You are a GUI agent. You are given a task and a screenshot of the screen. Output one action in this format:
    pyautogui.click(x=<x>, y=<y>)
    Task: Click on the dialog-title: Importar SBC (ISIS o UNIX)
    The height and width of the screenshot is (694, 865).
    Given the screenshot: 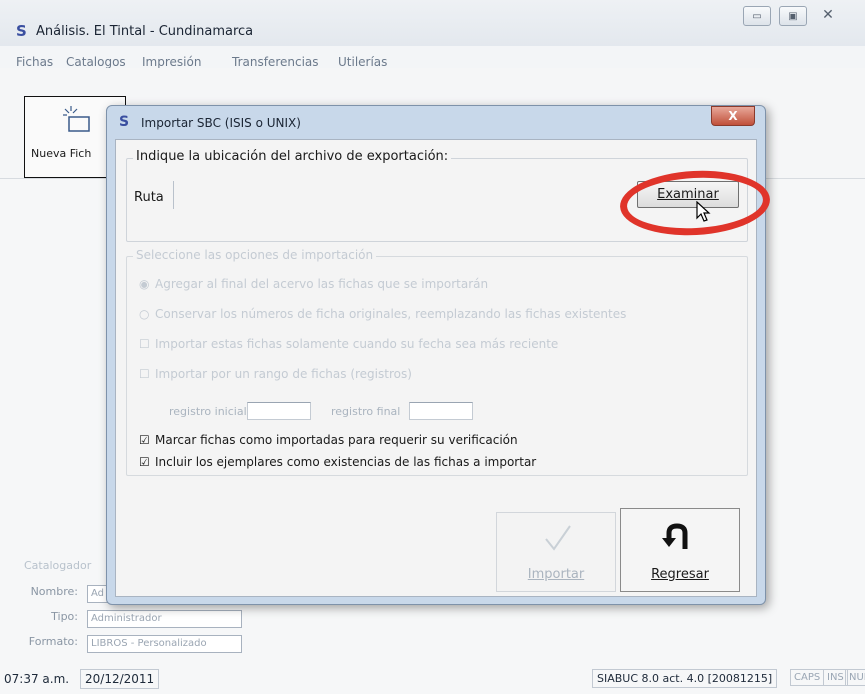 What is the action you would take?
    pyautogui.click(x=221, y=123)
    